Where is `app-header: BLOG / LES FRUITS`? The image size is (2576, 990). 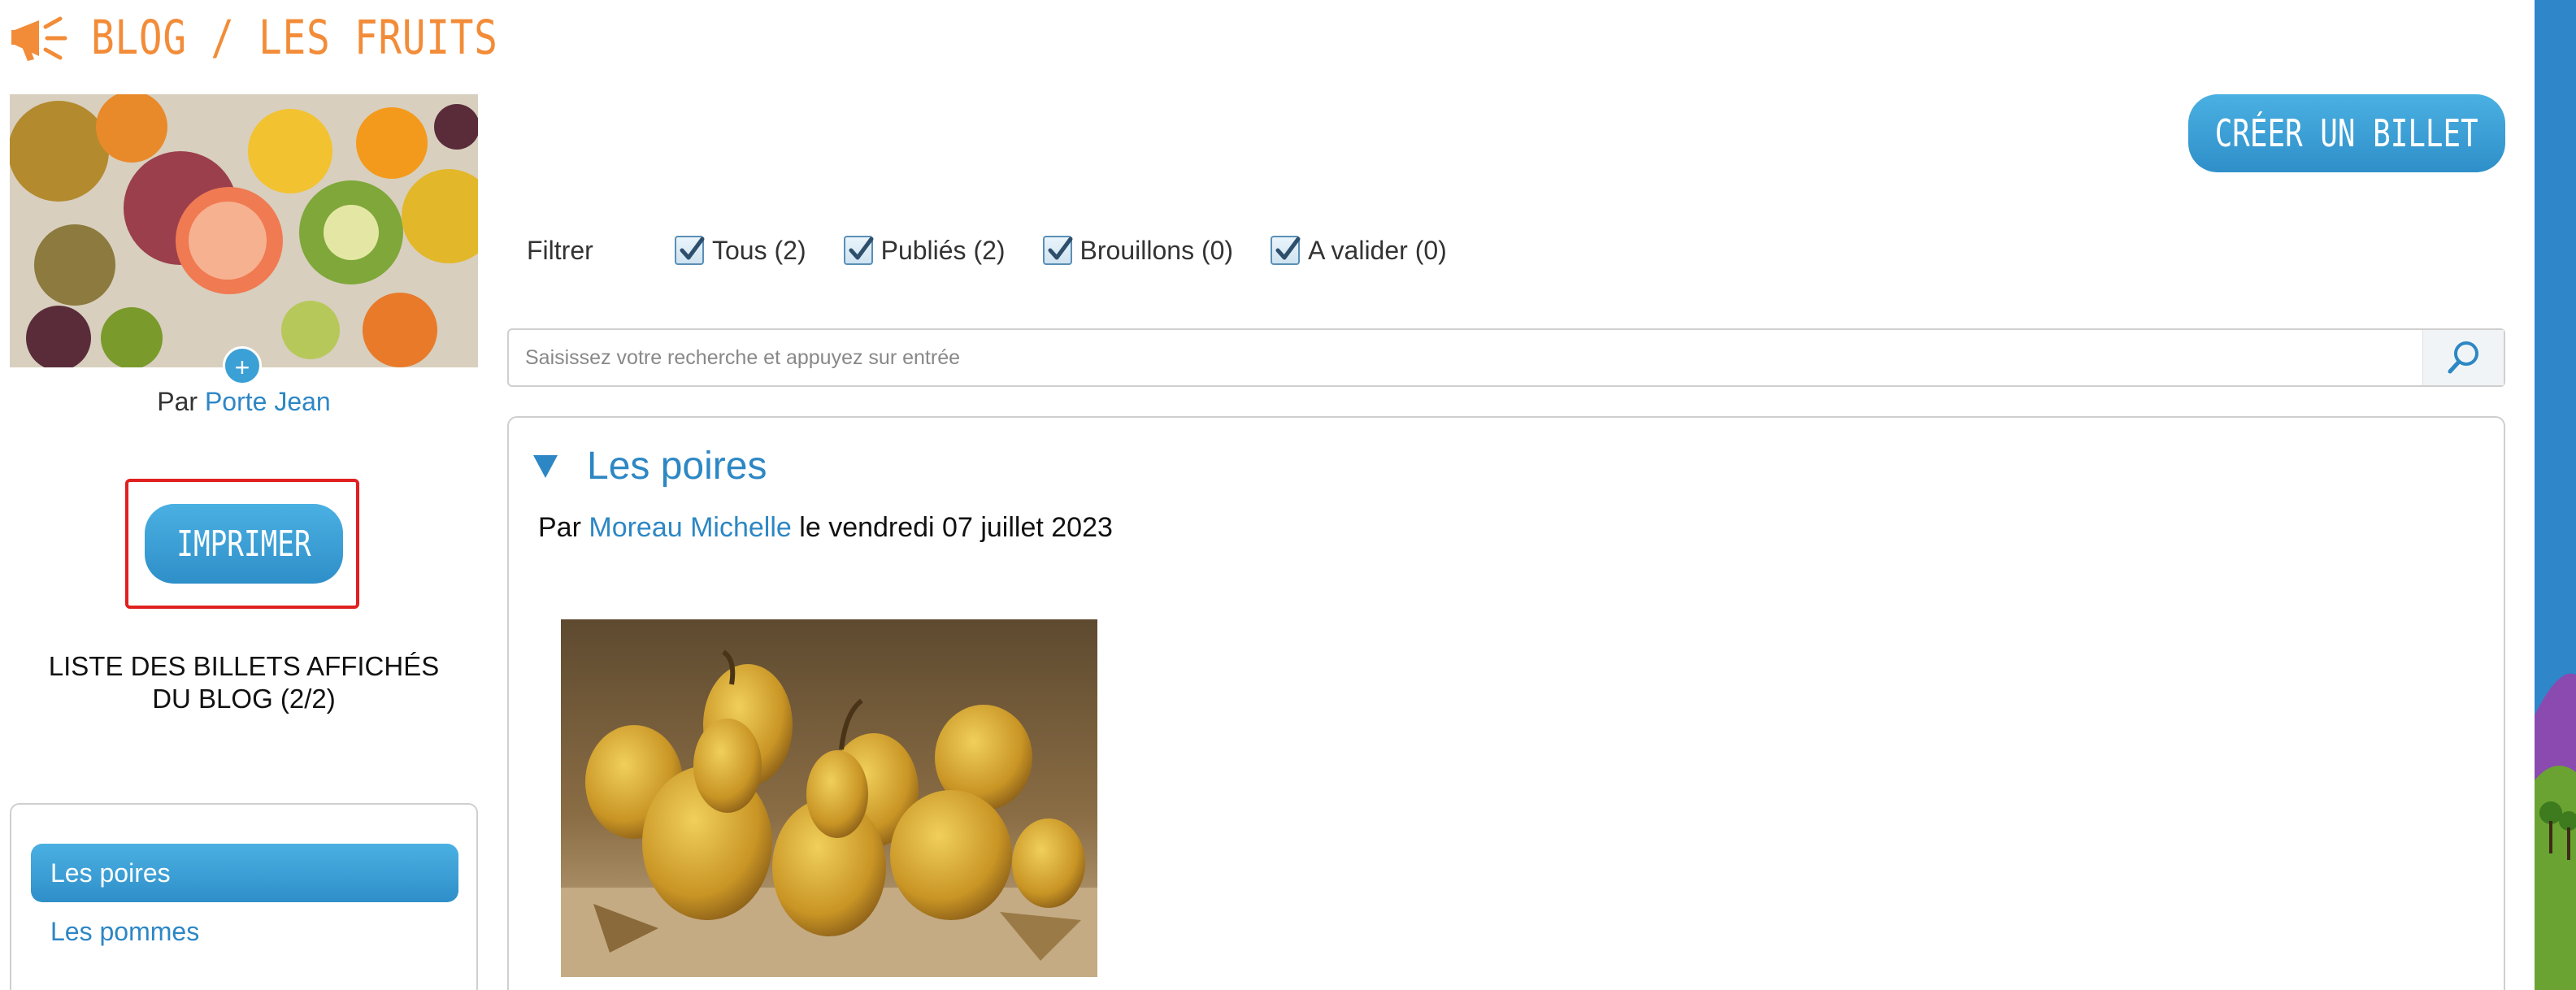
app-header: BLOG / LES FRUITS is located at coordinates (299, 37).